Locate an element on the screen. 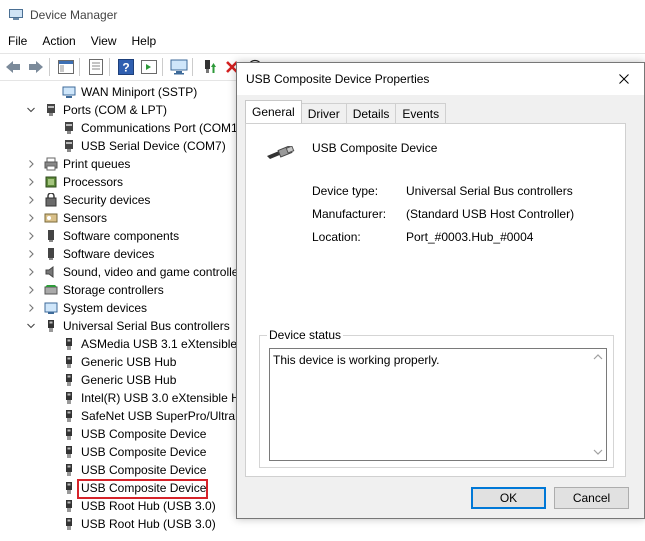 The image size is (645, 541). tab-details: Details is located at coordinates (371, 113).